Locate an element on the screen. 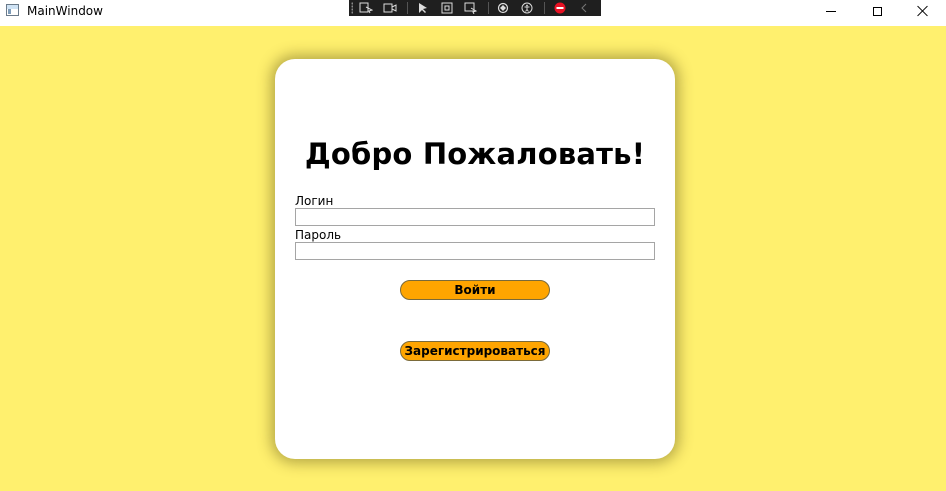 This screenshot has width=946, height=491. close-icon is located at coordinates (923, 11).